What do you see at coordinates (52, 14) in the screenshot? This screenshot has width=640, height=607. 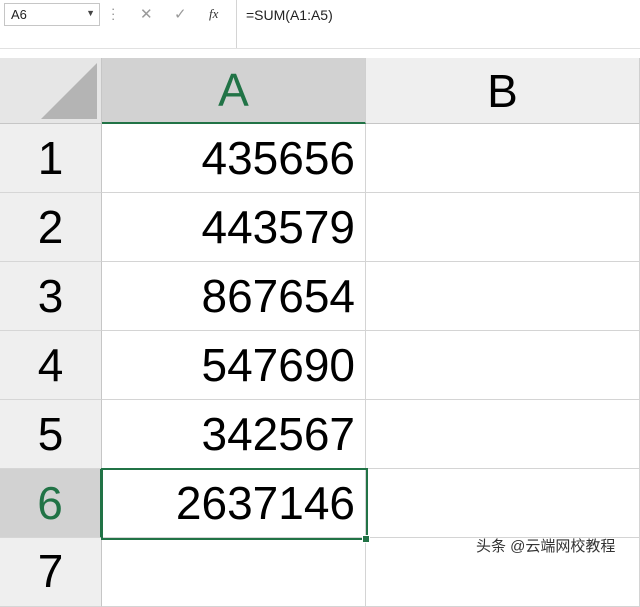 I see `name-box: A6 ▼` at bounding box center [52, 14].